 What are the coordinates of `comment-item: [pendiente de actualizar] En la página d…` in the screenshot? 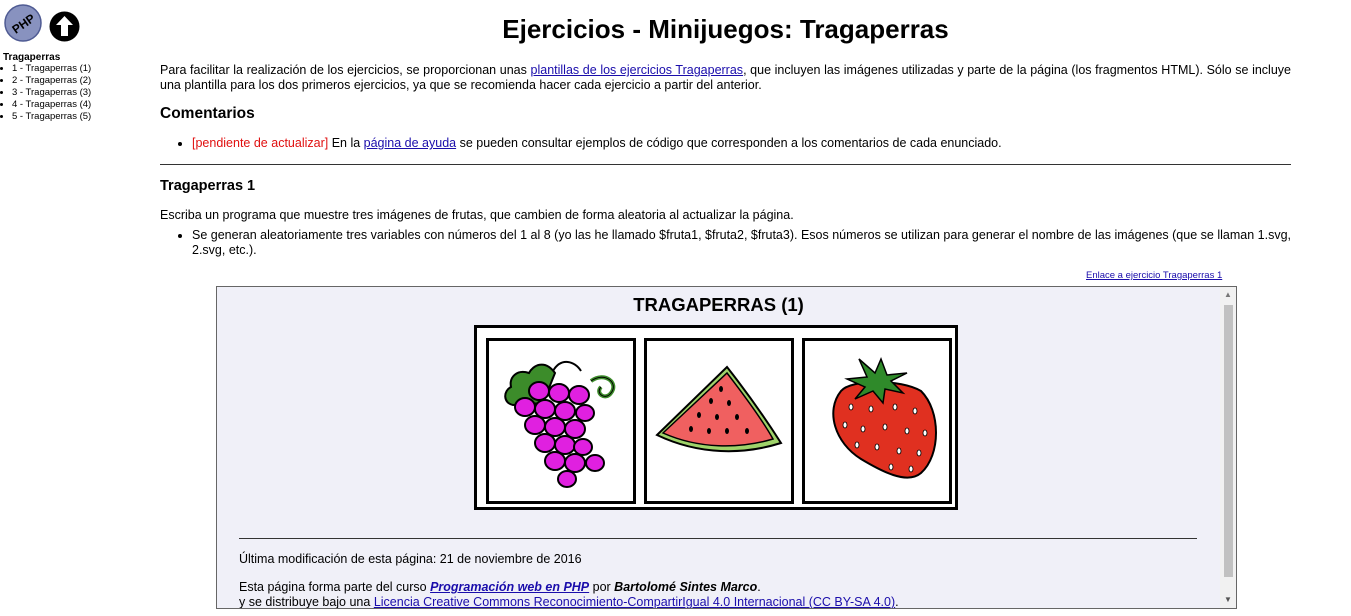 It's located at (597, 143).